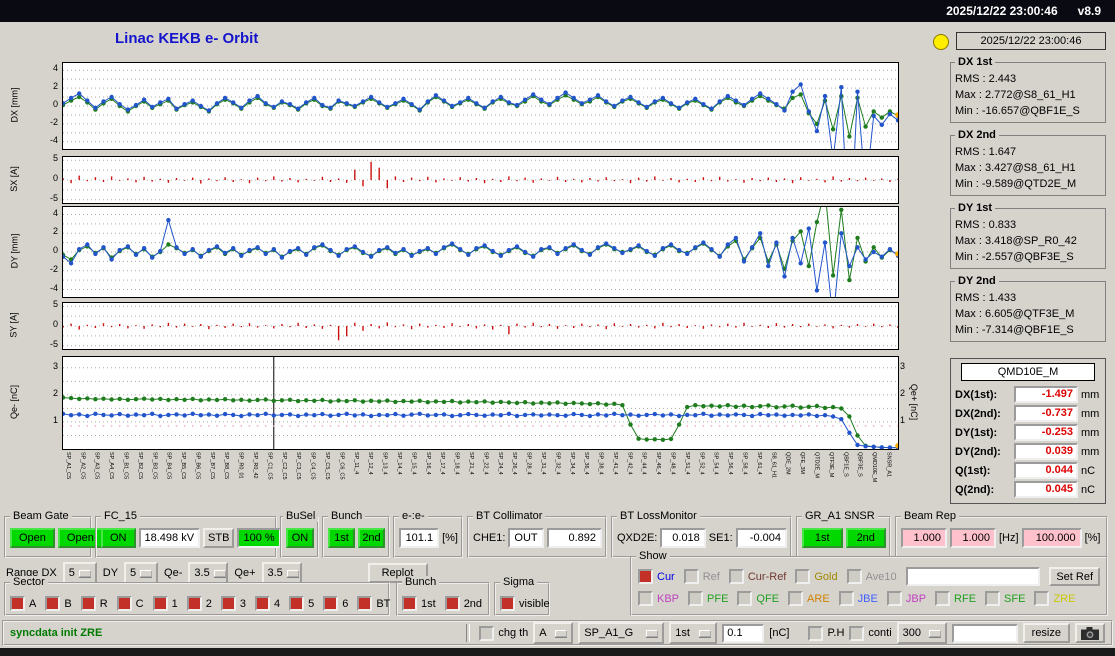  Describe the element at coordinates (503, 633) in the screenshot. I see `chg-th-checkbox: chg th` at that location.